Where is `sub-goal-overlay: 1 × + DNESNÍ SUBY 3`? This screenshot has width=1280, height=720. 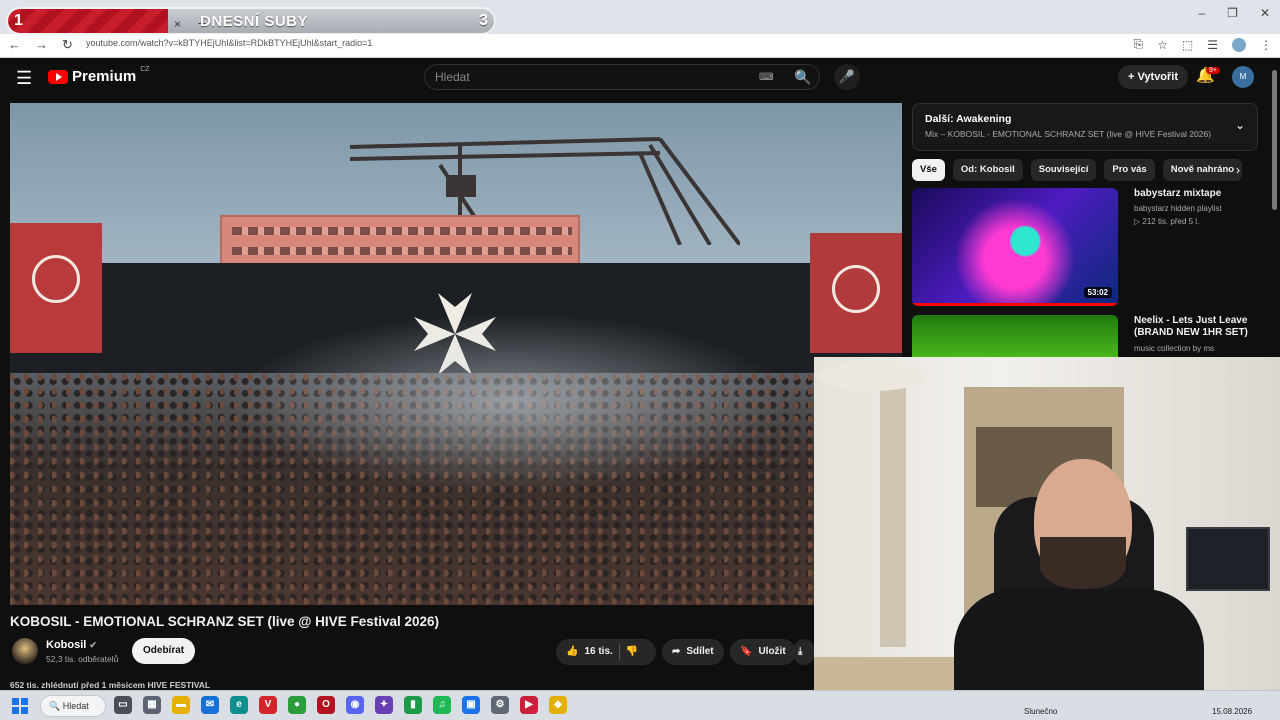 sub-goal-overlay: 1 × + DNESNÍ SUBY 3 is located at coordinates (251, 21).